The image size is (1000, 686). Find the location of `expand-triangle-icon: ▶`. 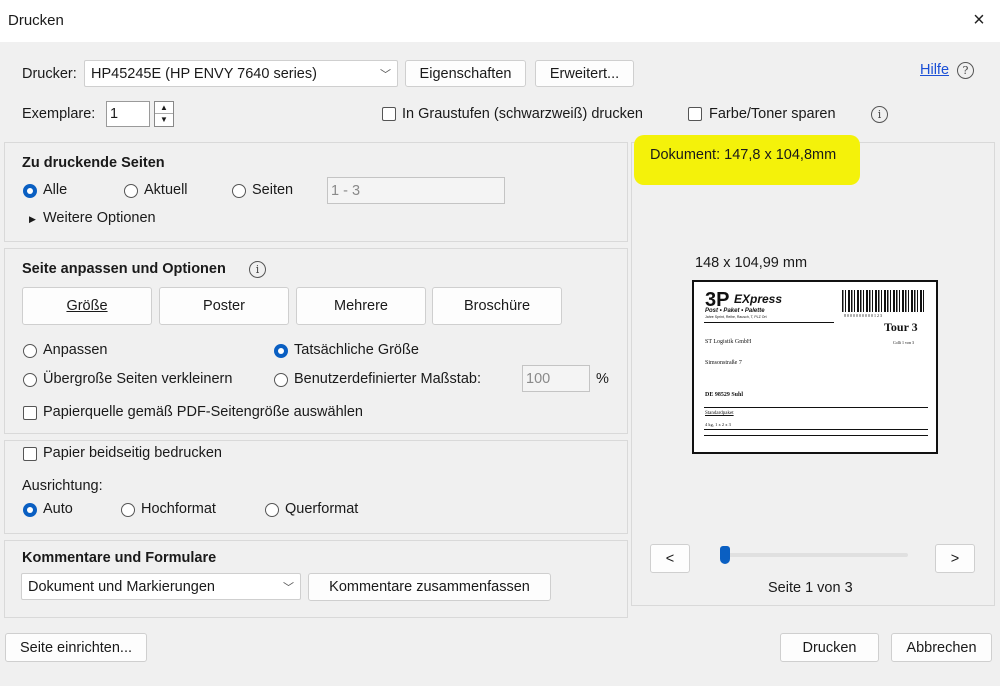

expand-triangle-icon: ▶ is located at coordinates (32, 219).